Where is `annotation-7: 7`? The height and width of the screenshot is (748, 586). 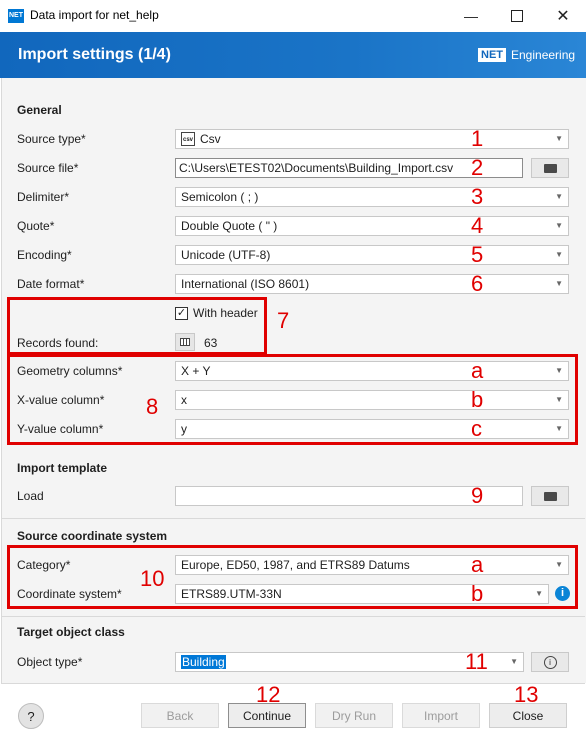
annotation-7: 7 is located at coordinates (283, 320).